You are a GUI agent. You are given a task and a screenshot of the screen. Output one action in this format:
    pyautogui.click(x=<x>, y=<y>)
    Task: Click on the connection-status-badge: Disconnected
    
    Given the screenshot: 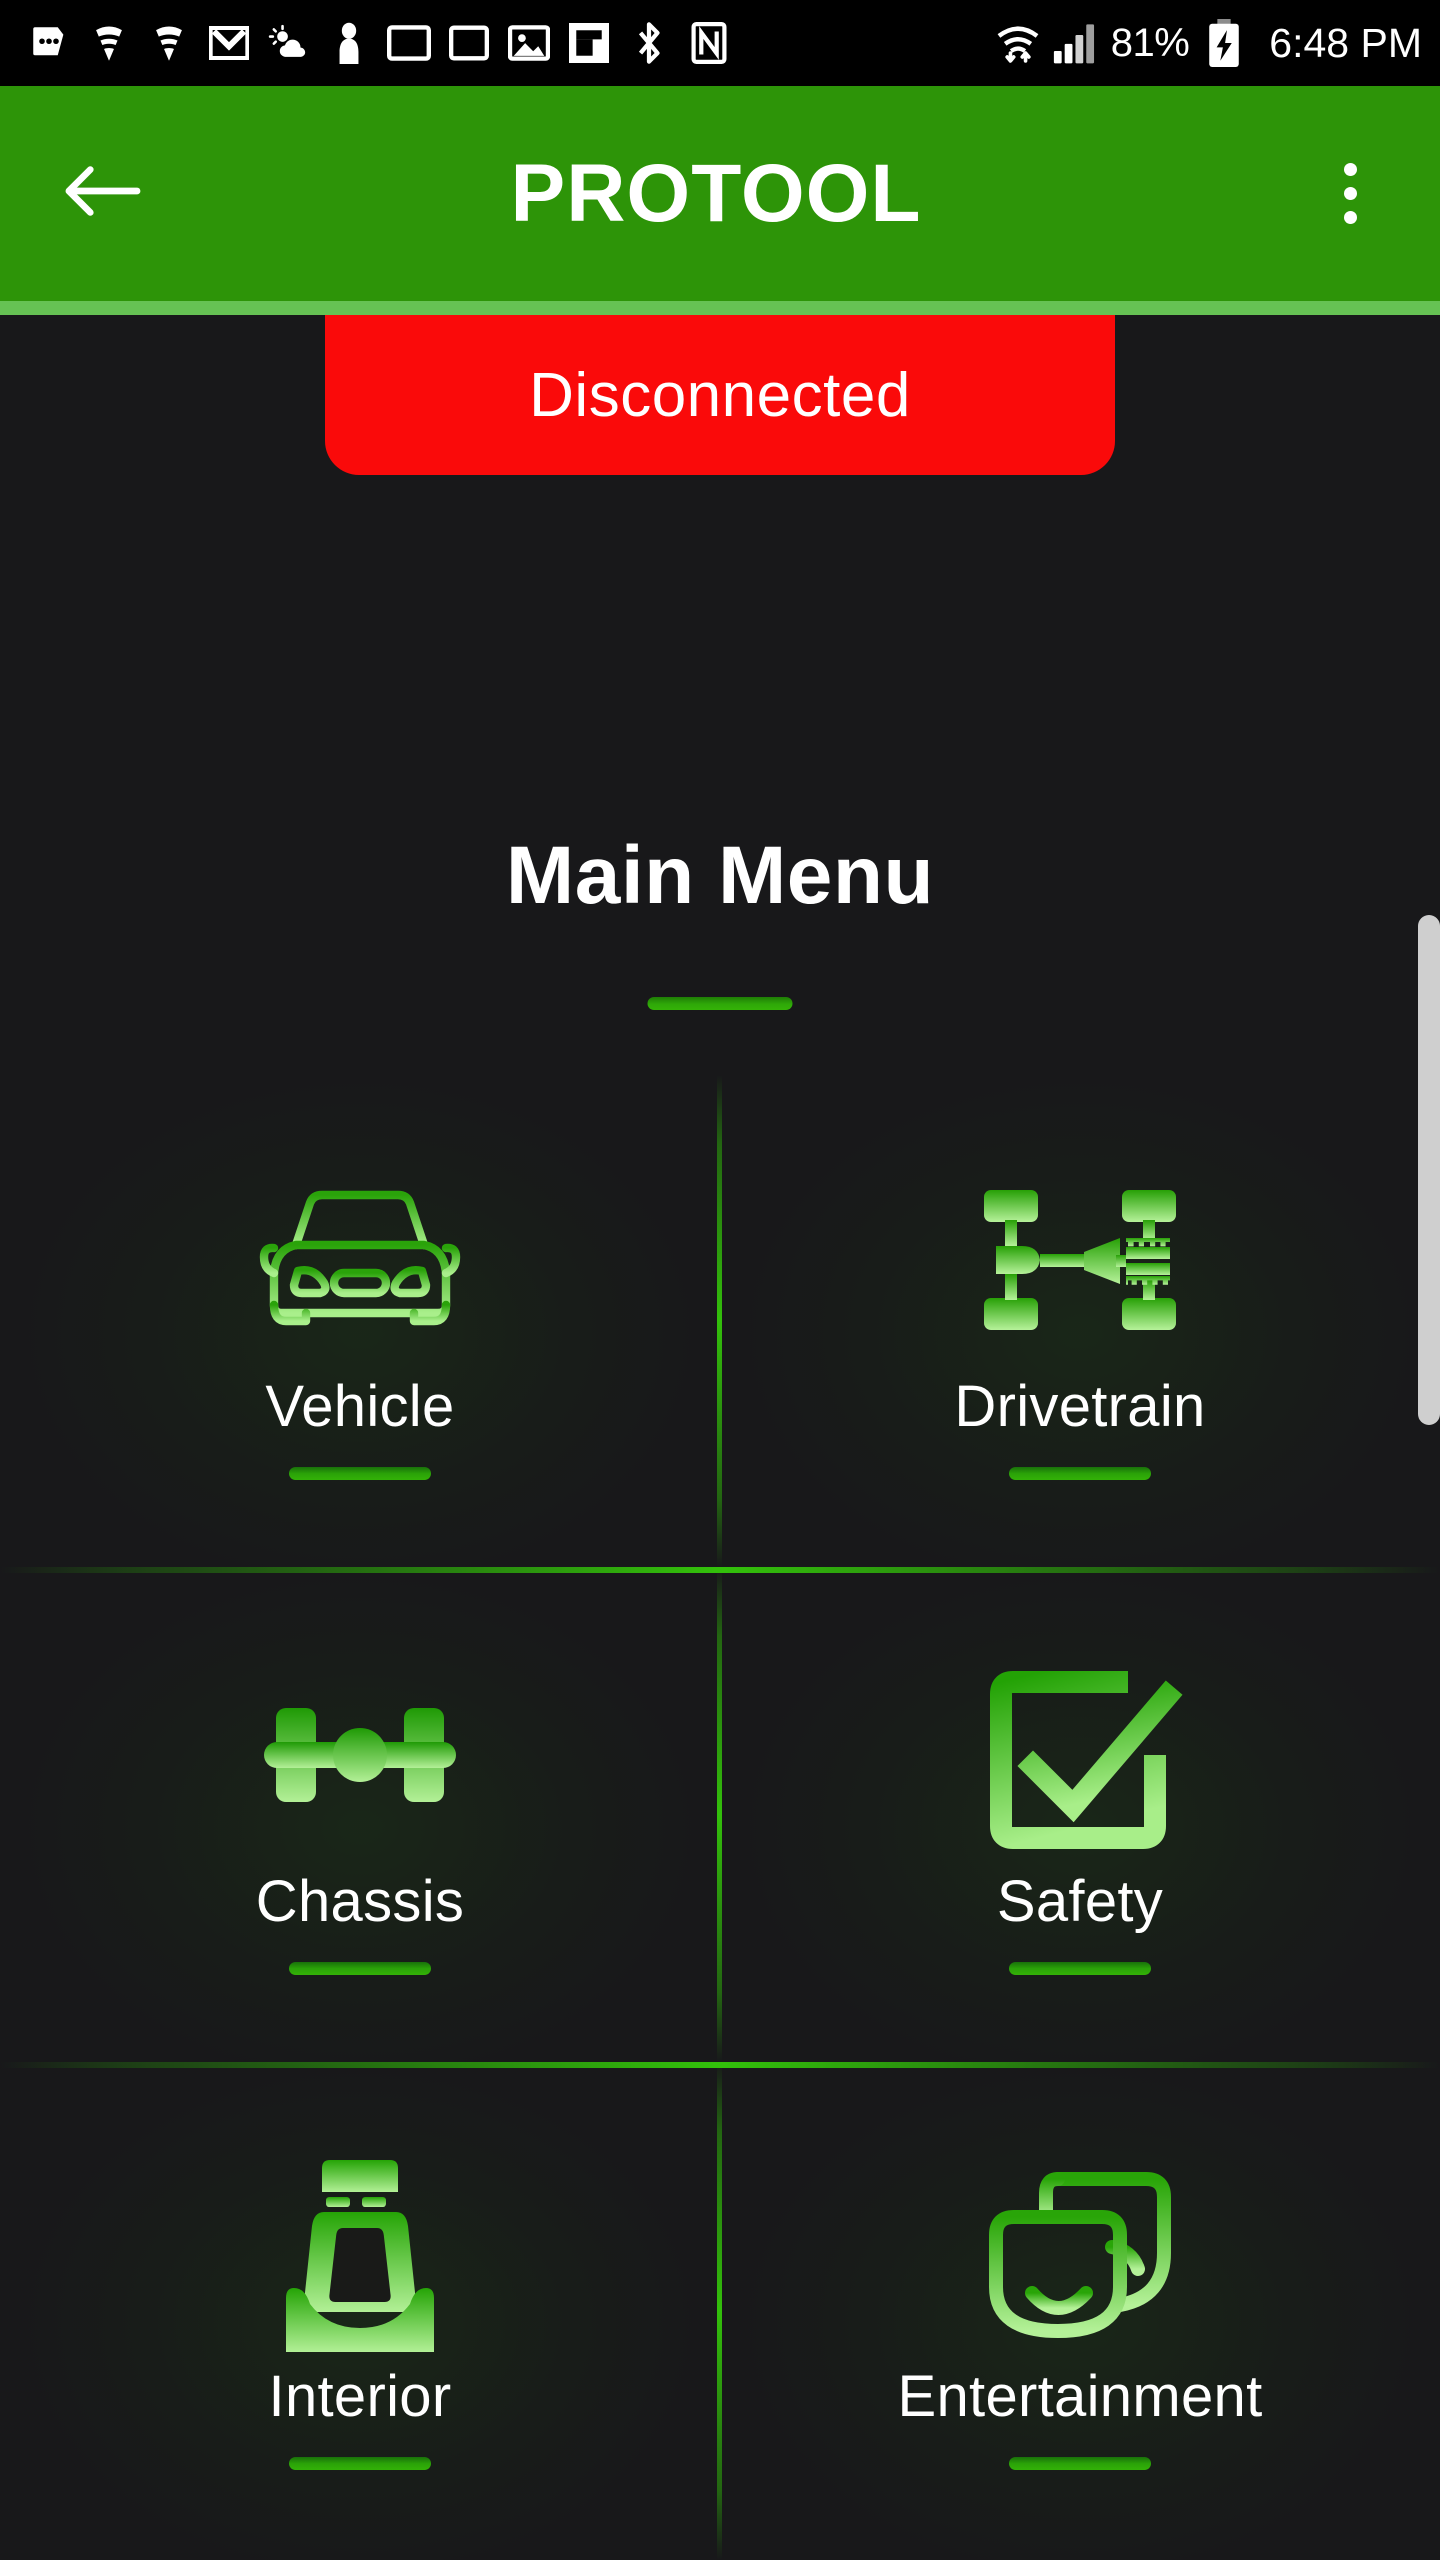 What is the action you would take?
    pyautogui.click(x=720, y=395)
    